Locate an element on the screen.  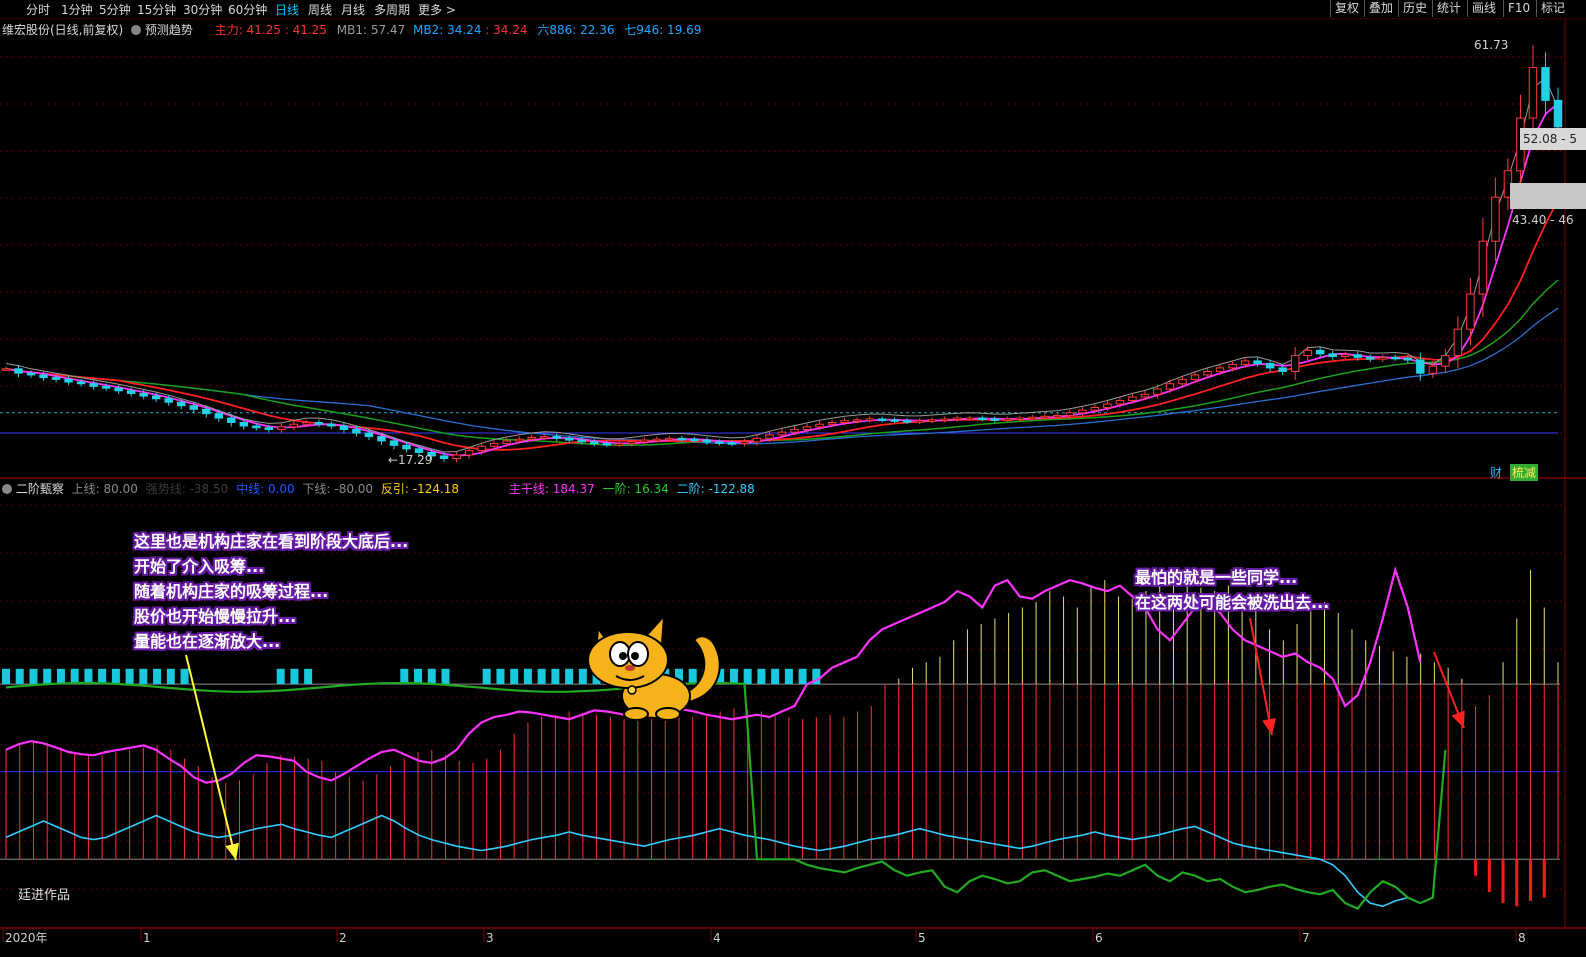
legend-seven: 七946: 19.69 is located at coordinates (663, 30).